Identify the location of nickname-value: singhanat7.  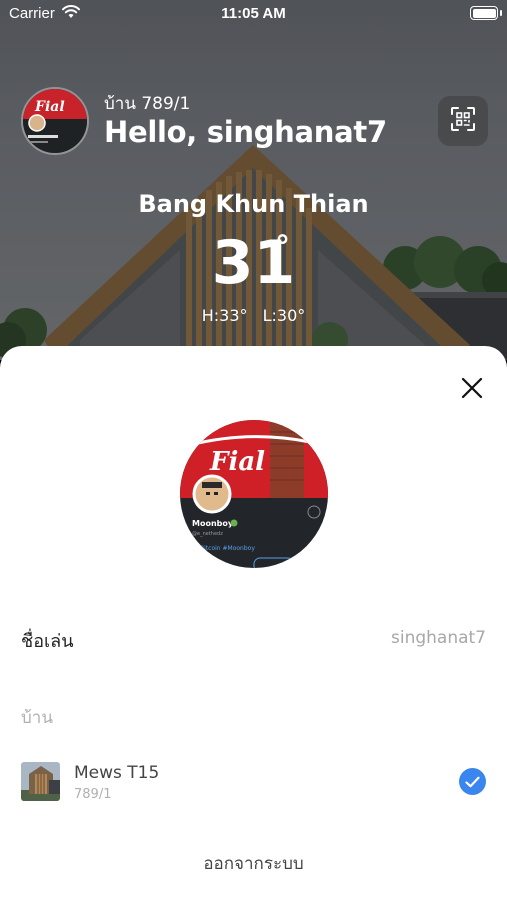
(438, 638).